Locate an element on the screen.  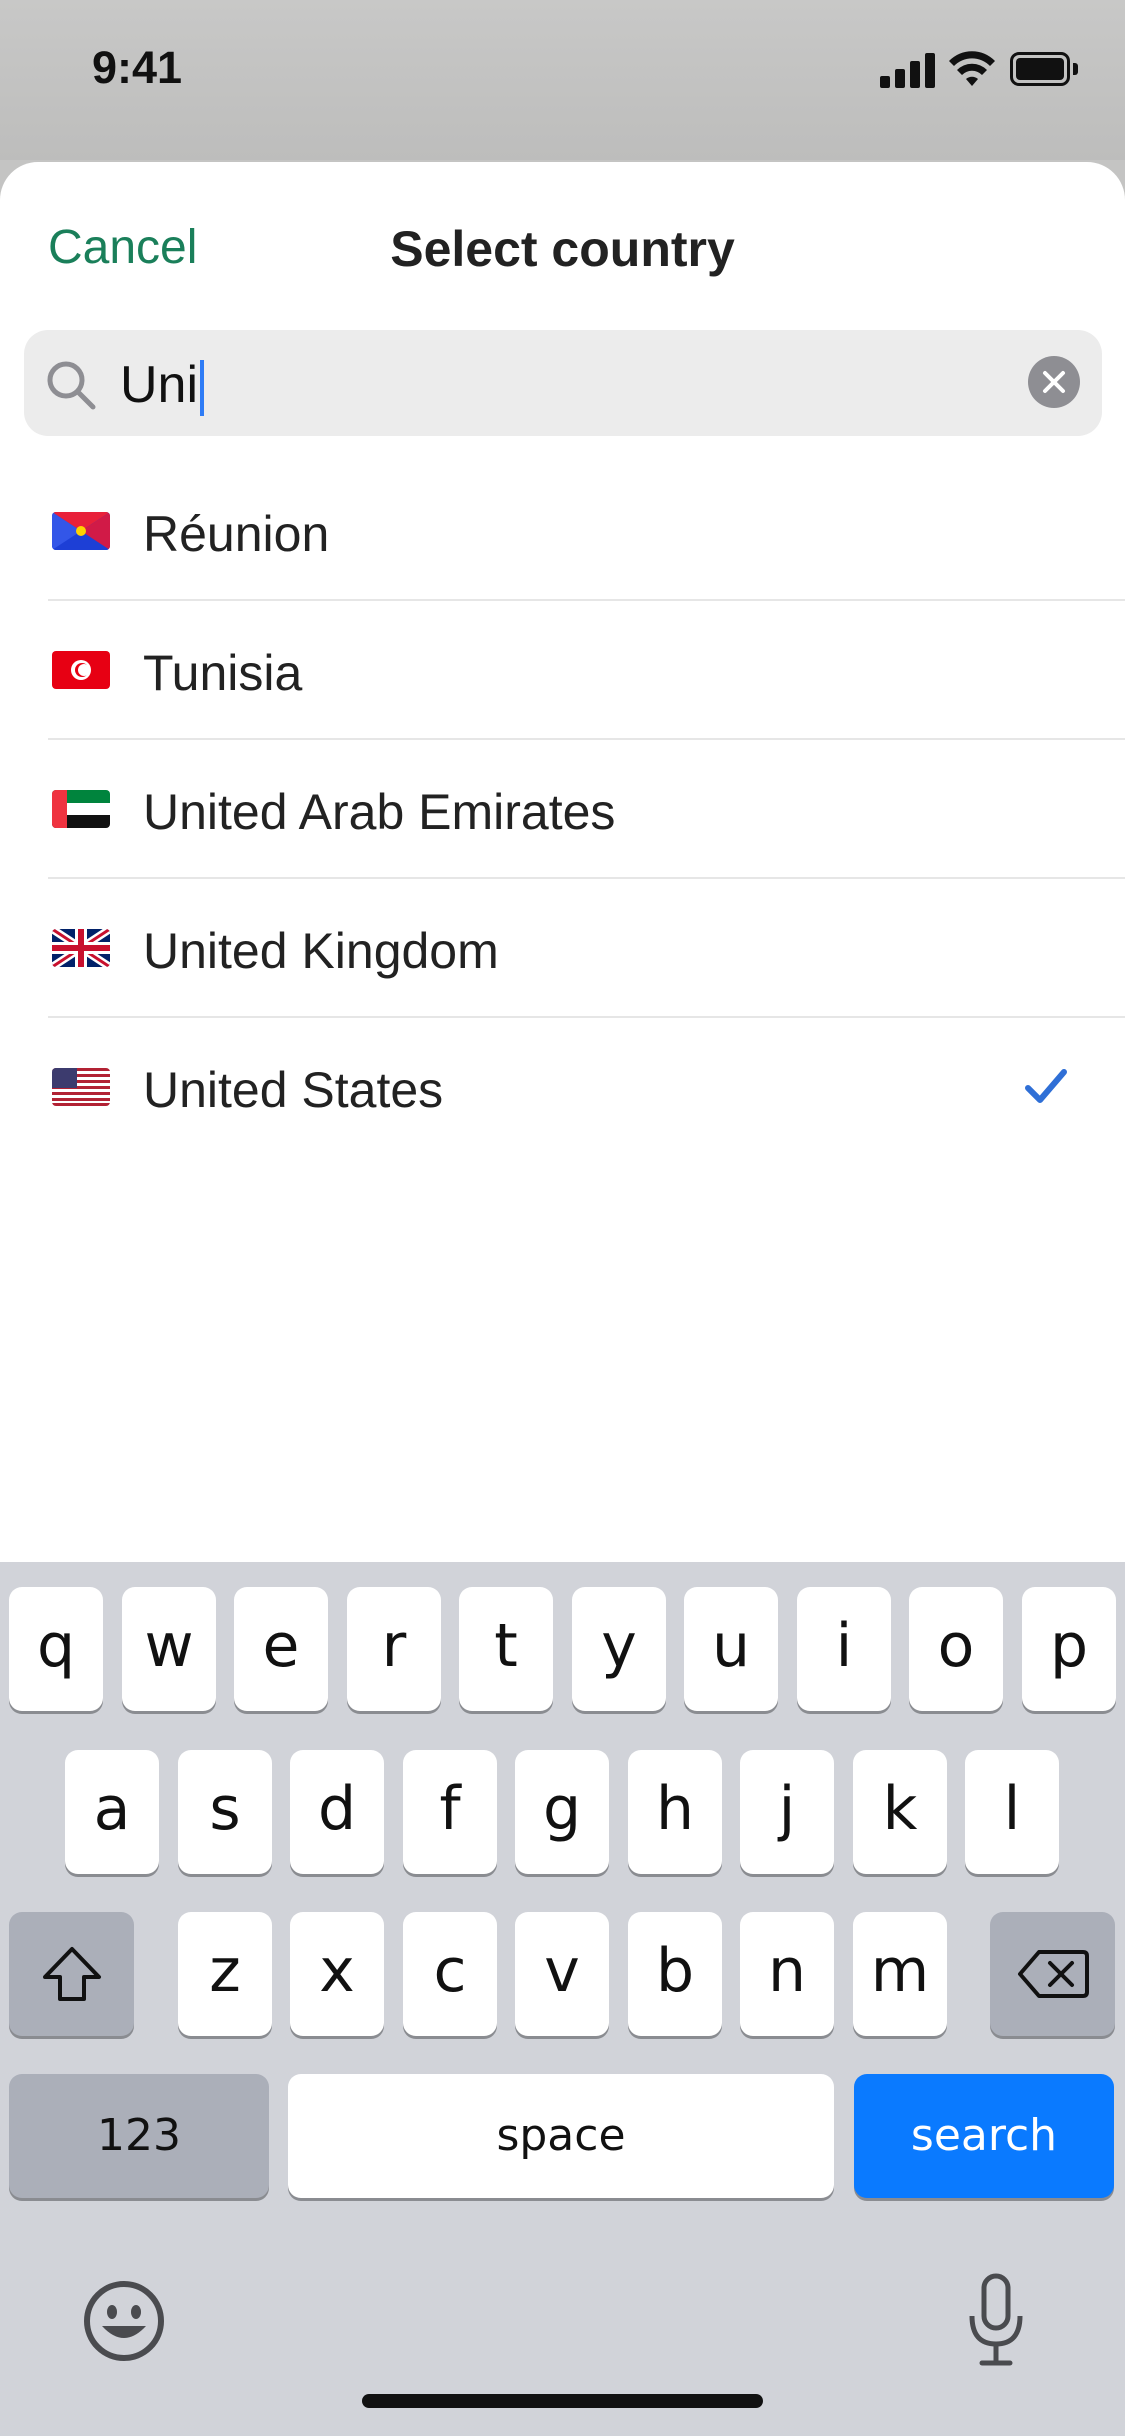
shift-key is located at coordinates (71, 1974).